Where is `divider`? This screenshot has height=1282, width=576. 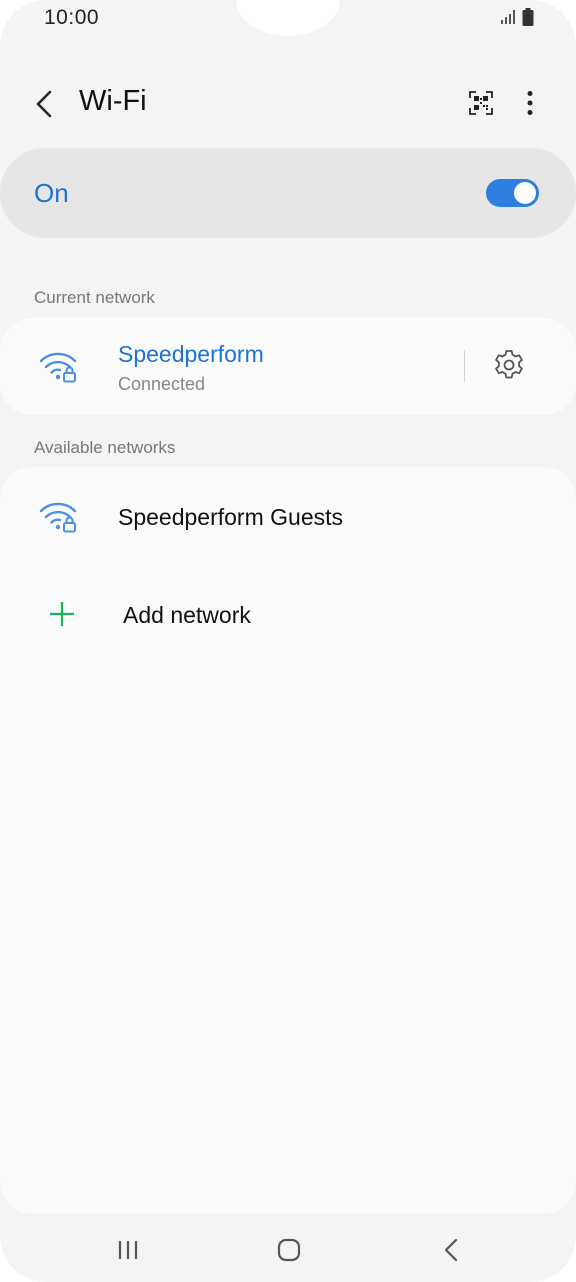
divider is located at coordinates (464, 366).